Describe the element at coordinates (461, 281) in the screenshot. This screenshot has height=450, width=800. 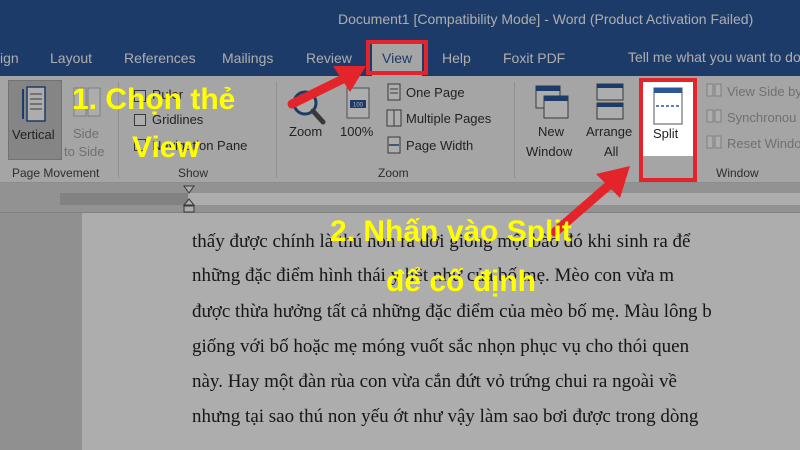
I see `step2-annotation-line2: để cố định` at that location.